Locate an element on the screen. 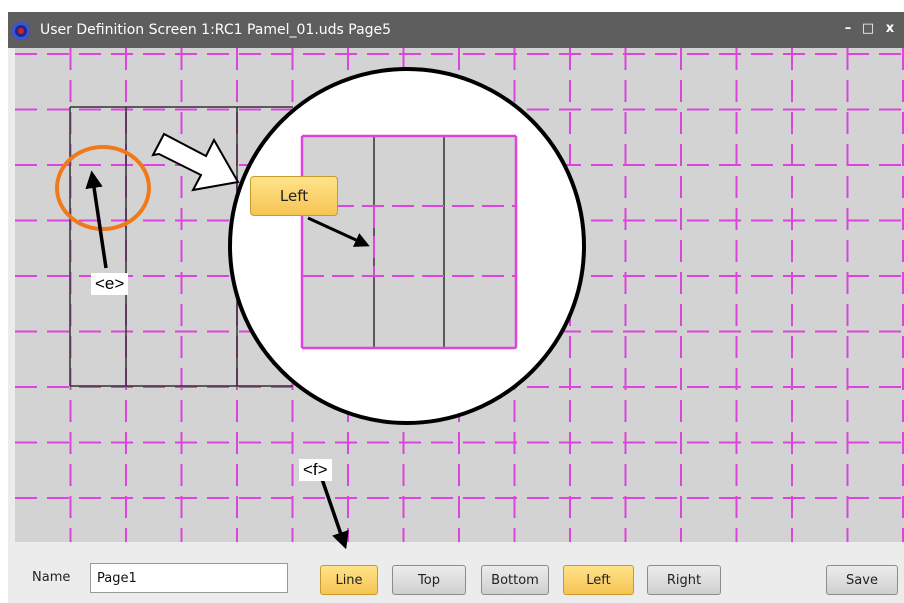  zoom-canvas is located at coordinates (409, 242).